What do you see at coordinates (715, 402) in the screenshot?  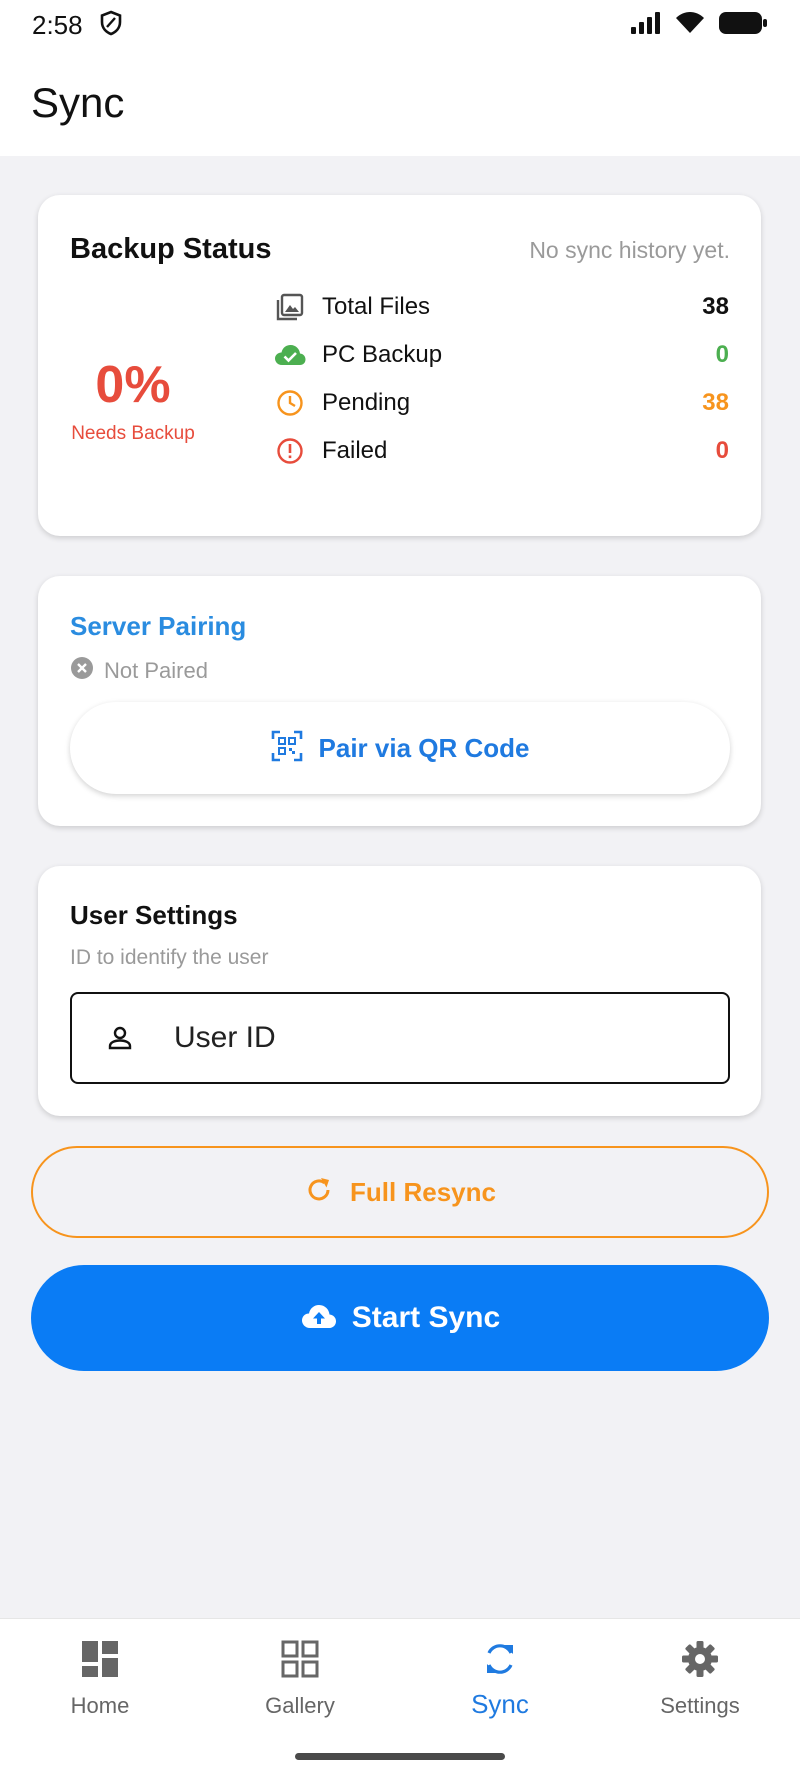 I see `stat-value-pending: 38` at bounding box center [715, 402].